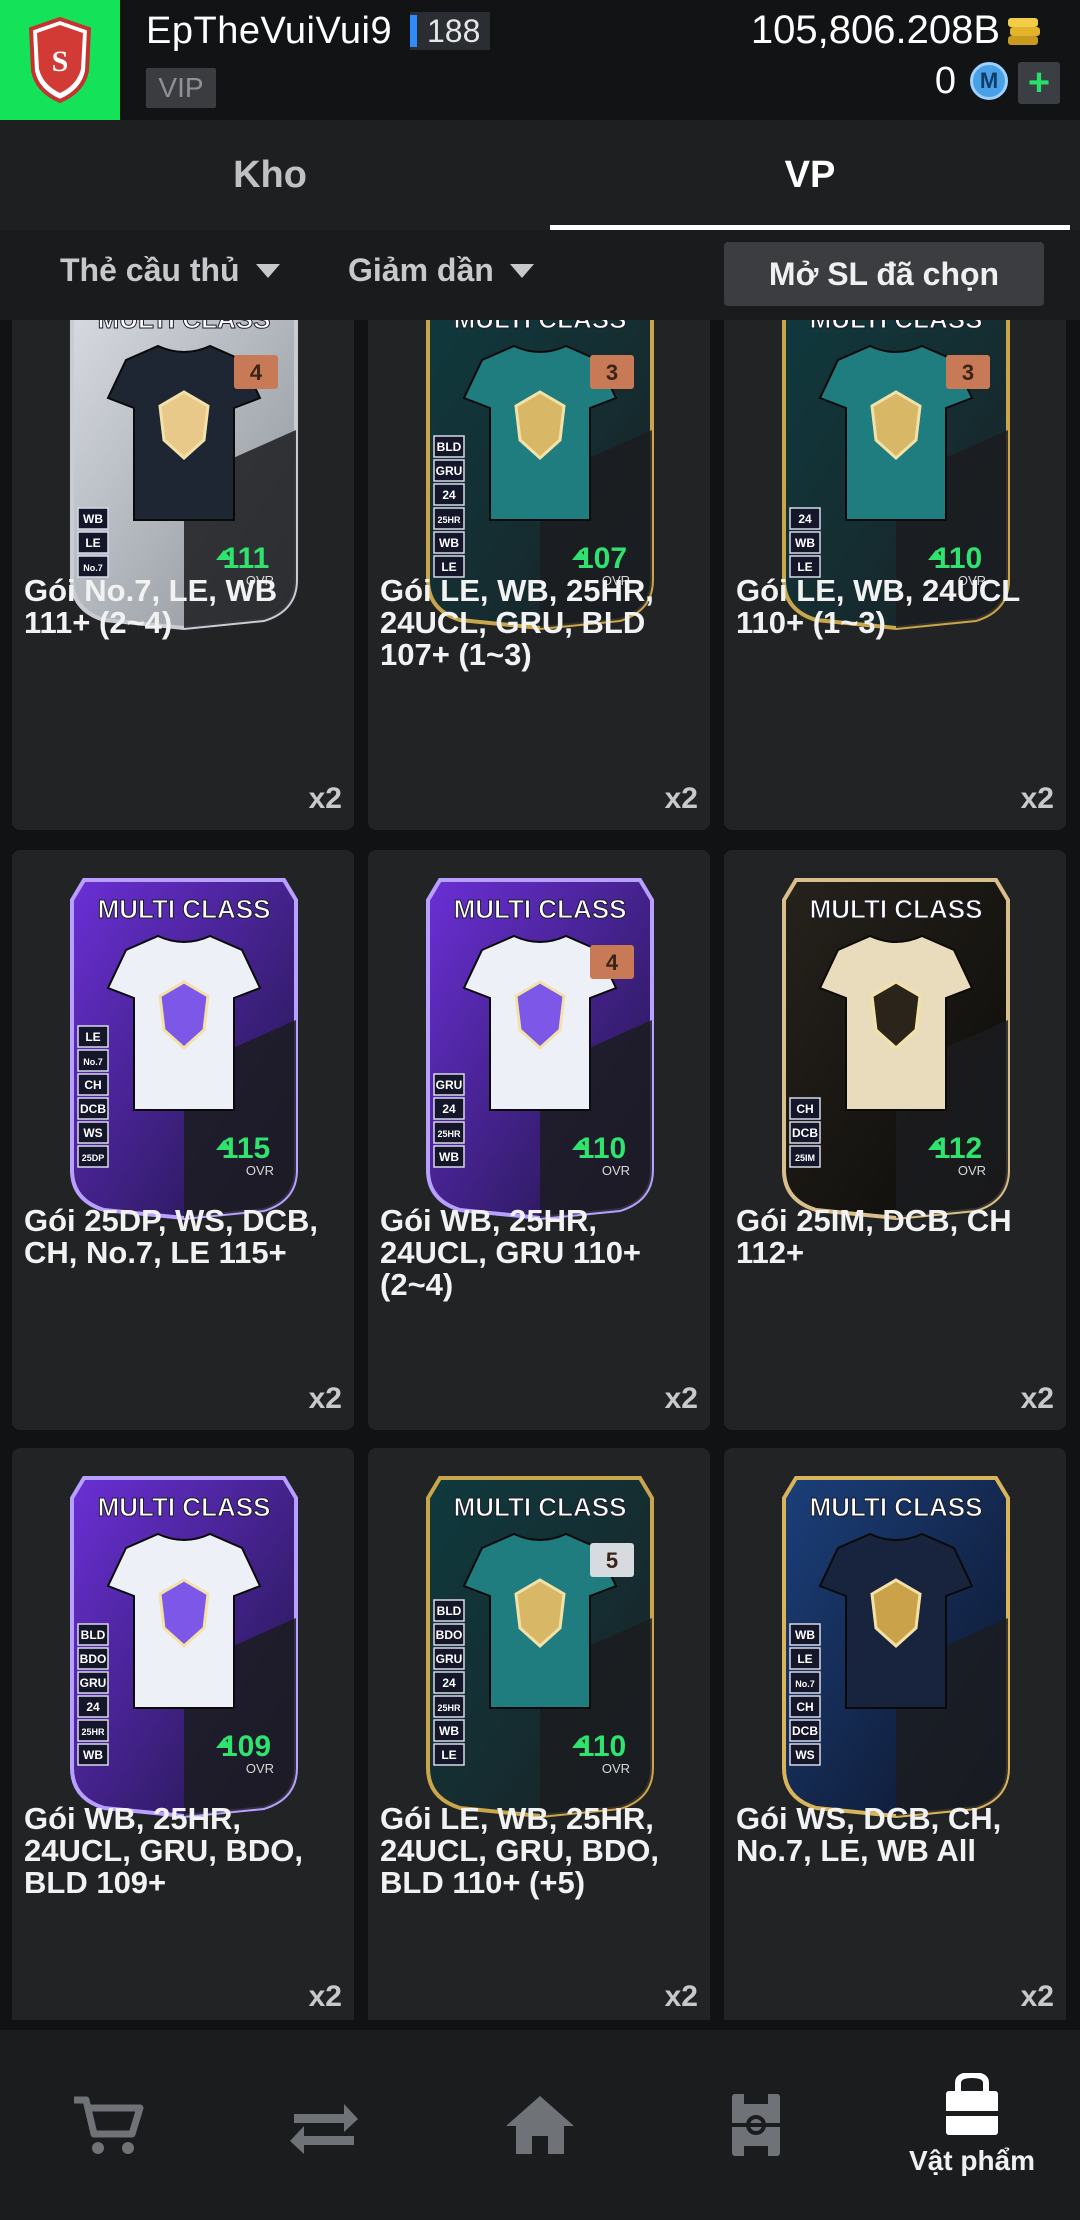 The width and height of the screenshot is (1080, 2220). What do you see at coordinates (884, 274) in the screenshot?
I see `open-selected-button: Mở SL đã chọn` at bounding box center [884, 274].